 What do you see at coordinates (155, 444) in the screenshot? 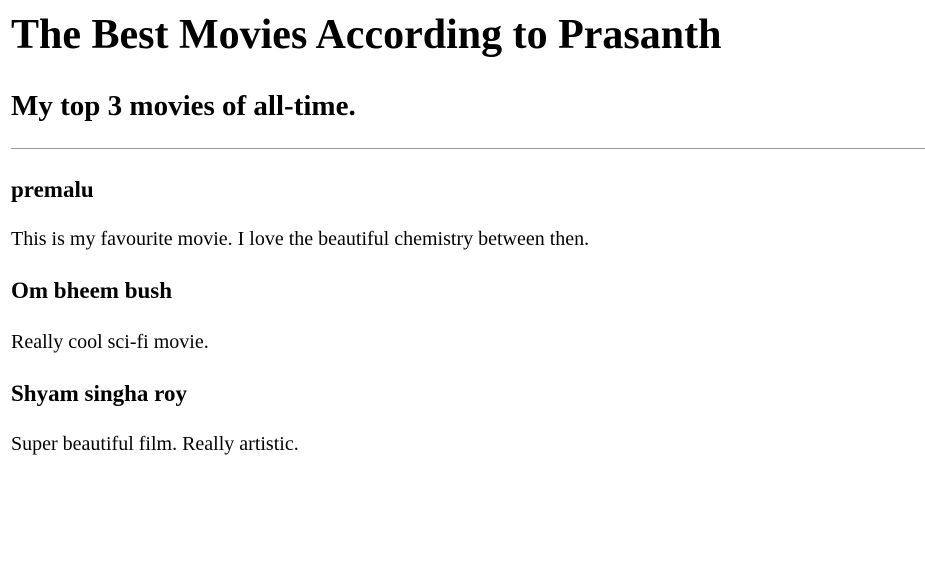
I see `movie-description: Super beautiful film. Really artistic.` at bounding box center [155, 444].